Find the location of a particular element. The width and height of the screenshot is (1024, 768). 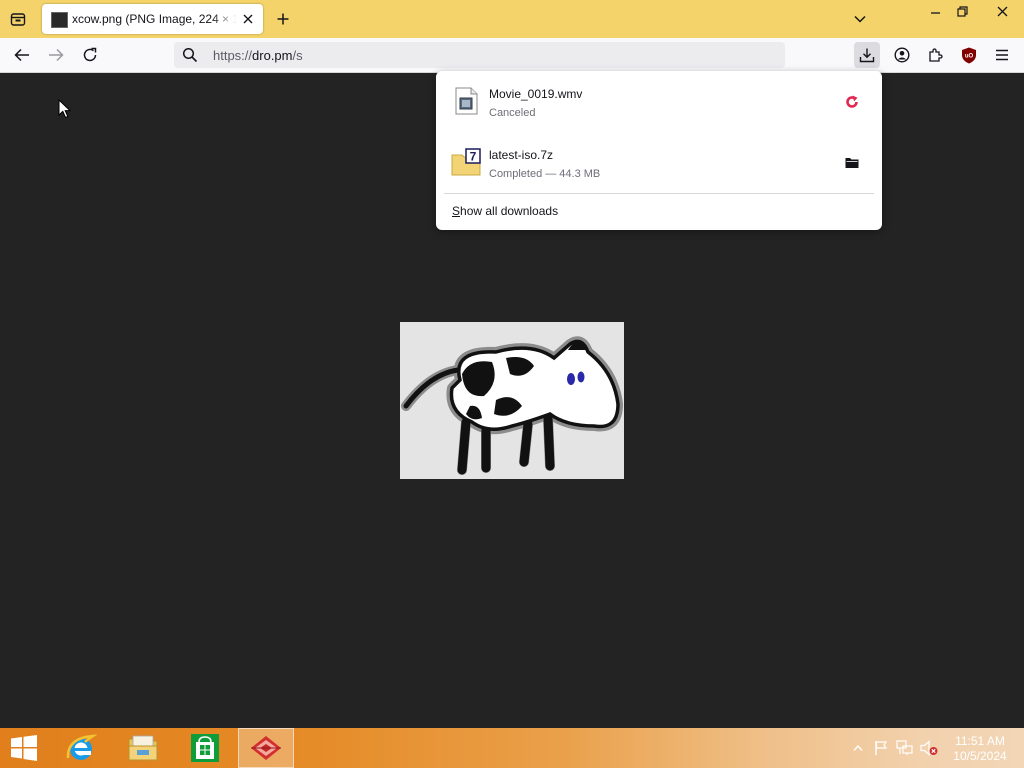

back-button is located at coordinates (22, 55).